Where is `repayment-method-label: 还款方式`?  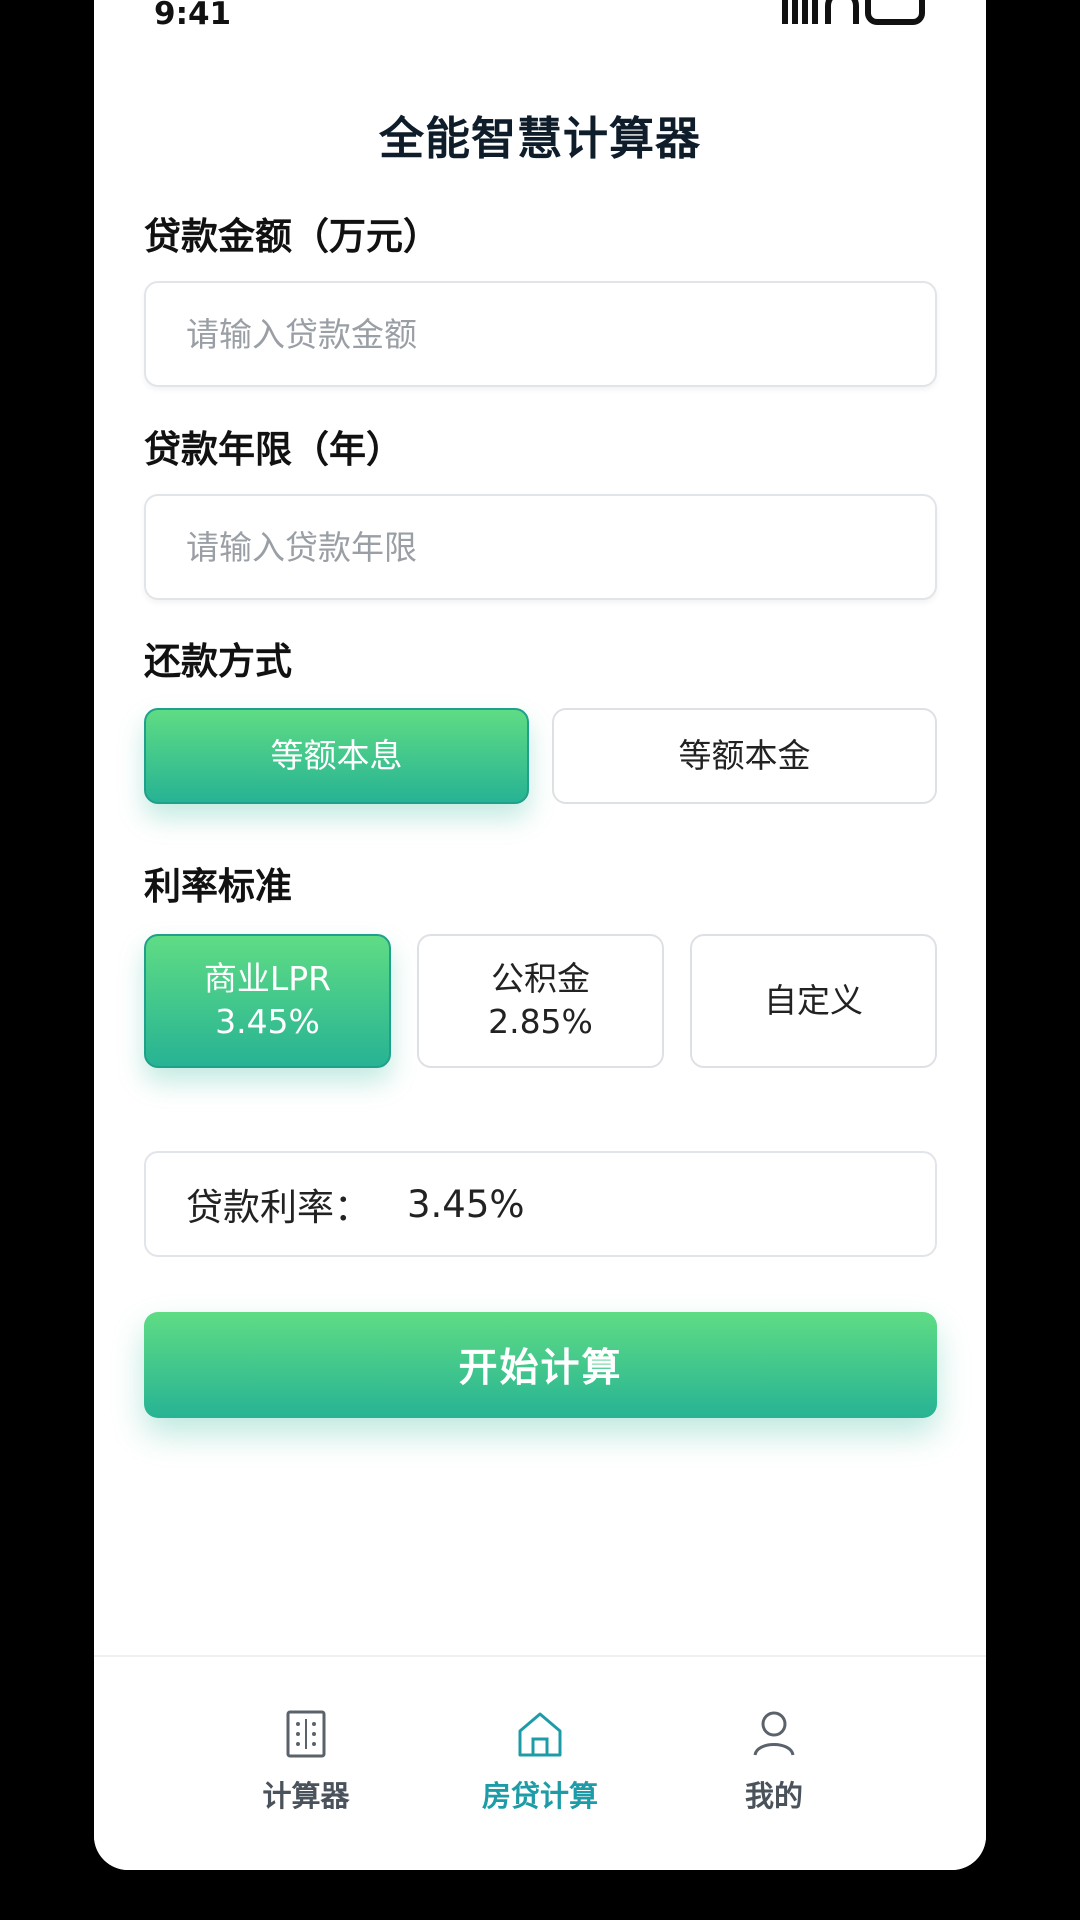
repayment-method-label: 还款方式 is located at coordinates (218, 661).